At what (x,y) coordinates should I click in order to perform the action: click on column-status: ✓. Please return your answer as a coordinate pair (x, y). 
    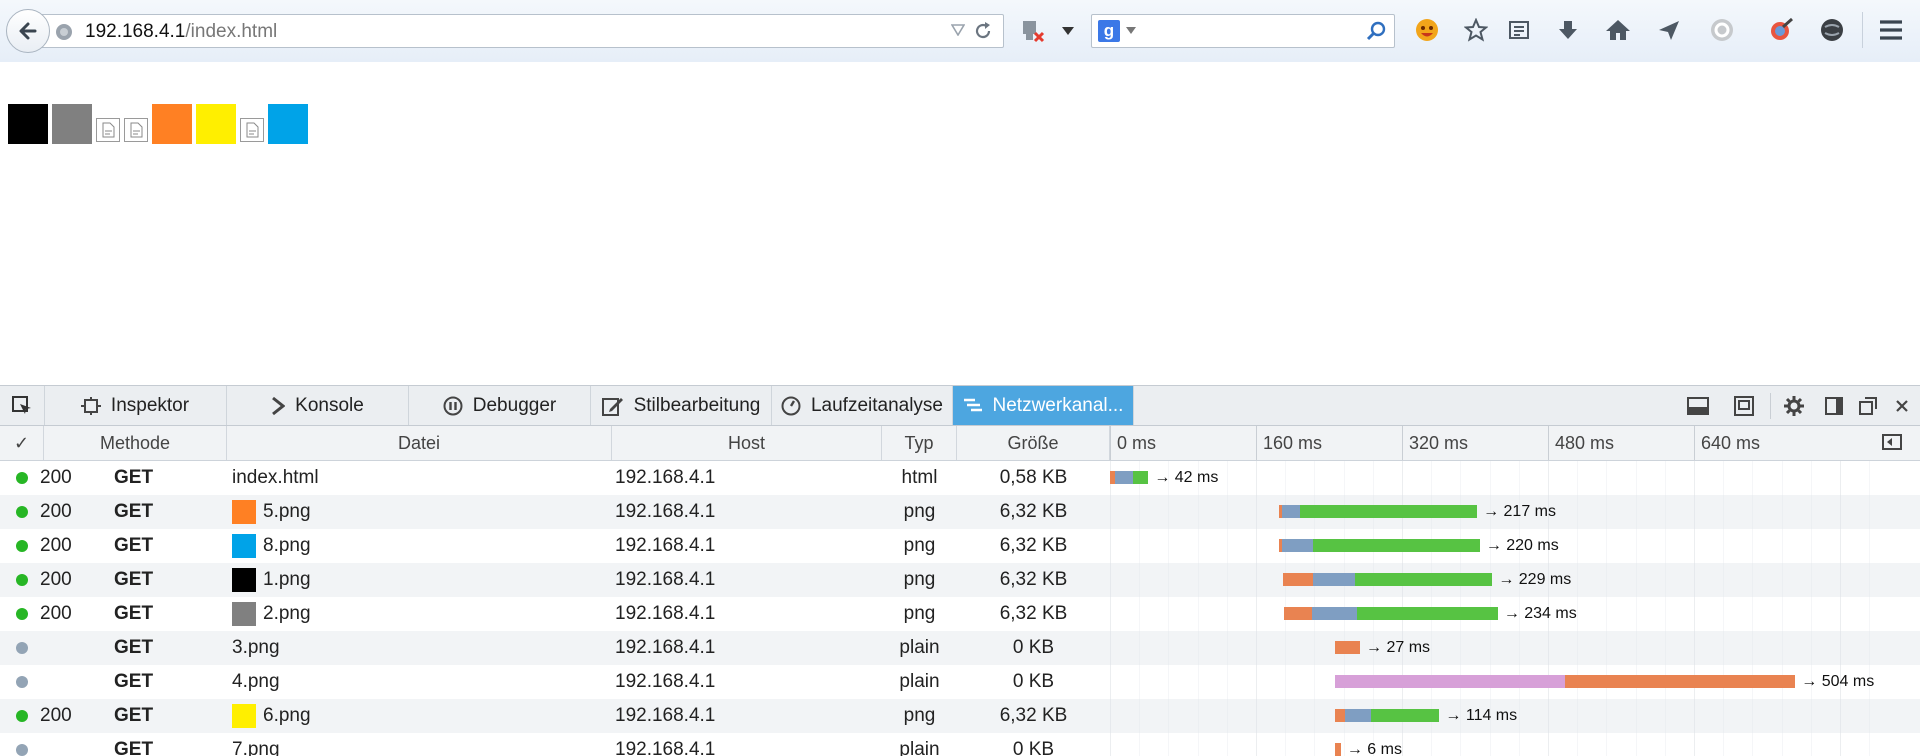
    Looking at the image, I should click on (22, 443).